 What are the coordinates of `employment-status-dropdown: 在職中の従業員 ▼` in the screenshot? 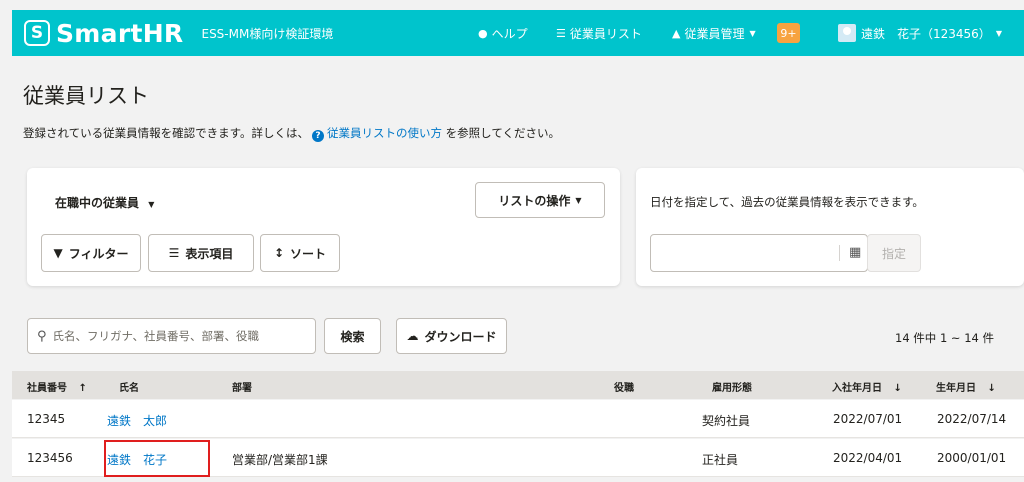 It's located at (104, 202).